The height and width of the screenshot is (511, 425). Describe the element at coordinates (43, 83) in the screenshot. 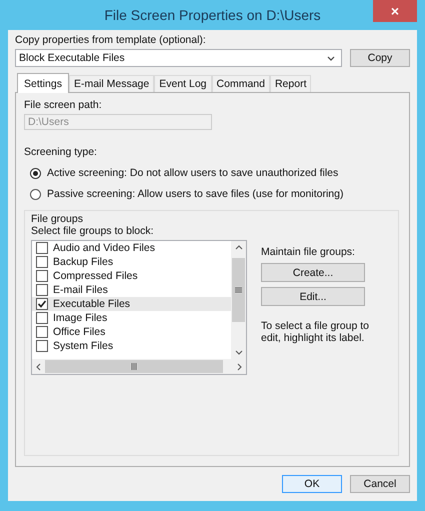

I see `tab: Settings` at that location.